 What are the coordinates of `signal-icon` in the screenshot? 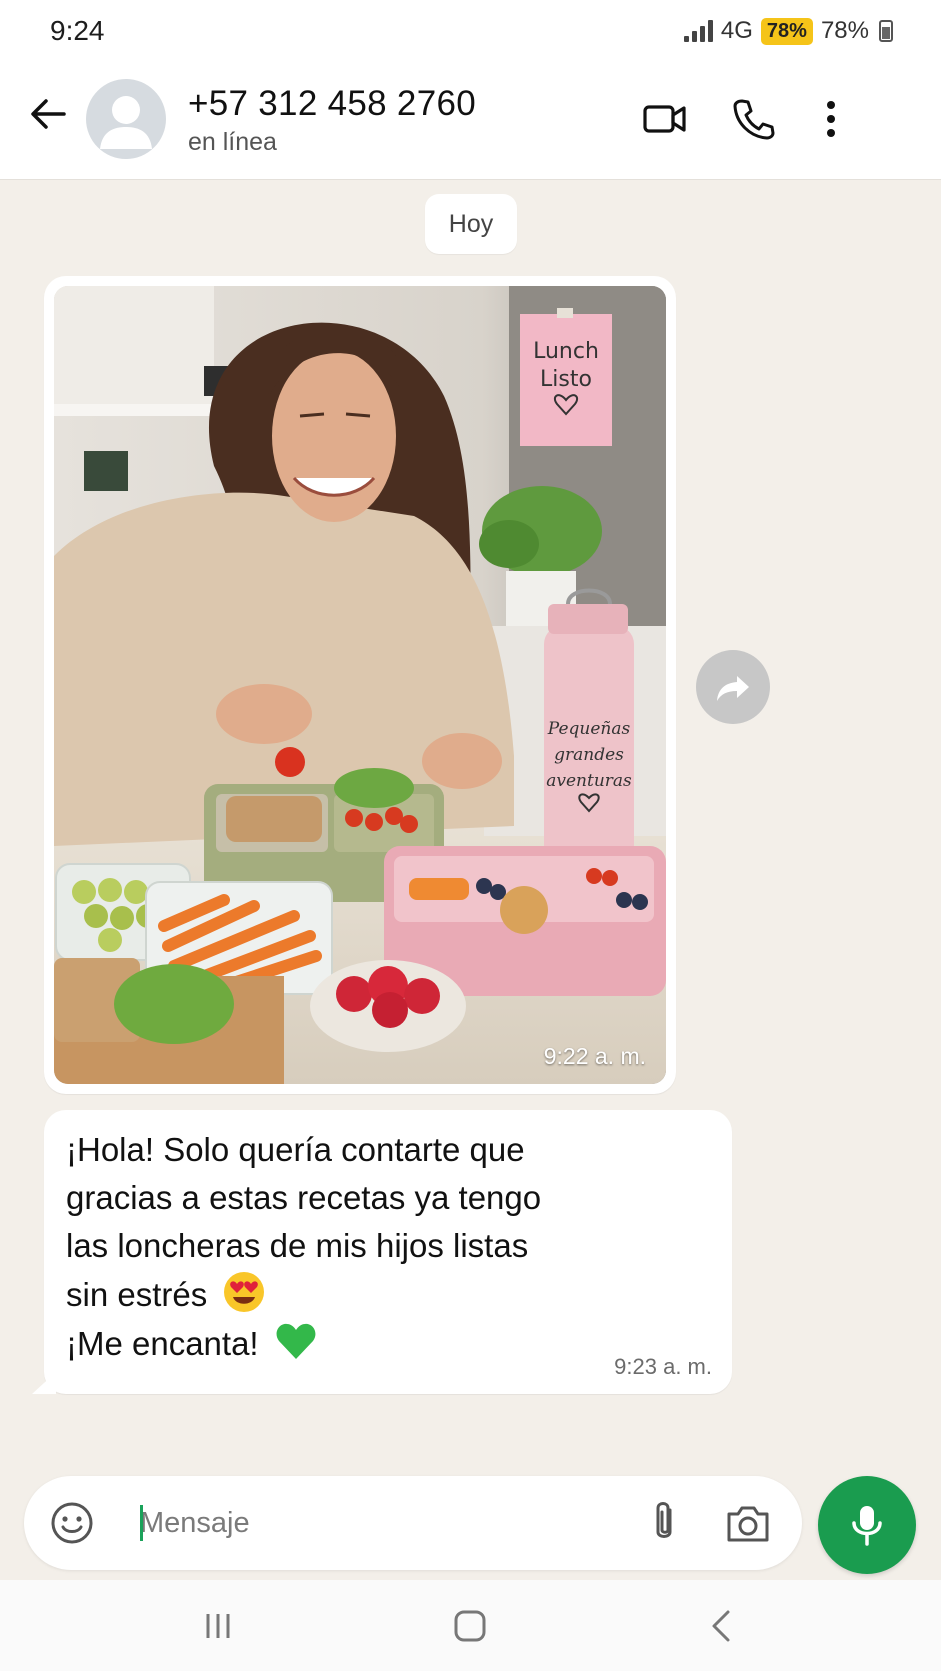 It's located at (698, 31).